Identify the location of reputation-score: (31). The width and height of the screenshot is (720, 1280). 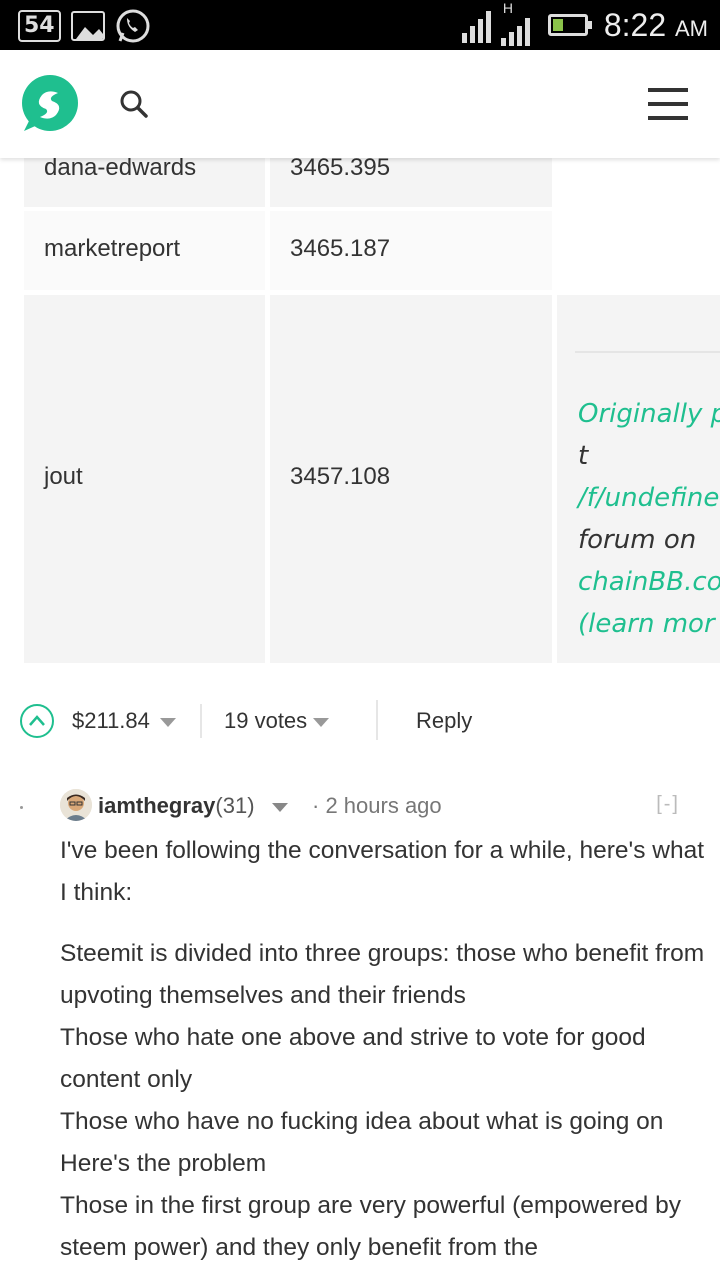
(235, 805).